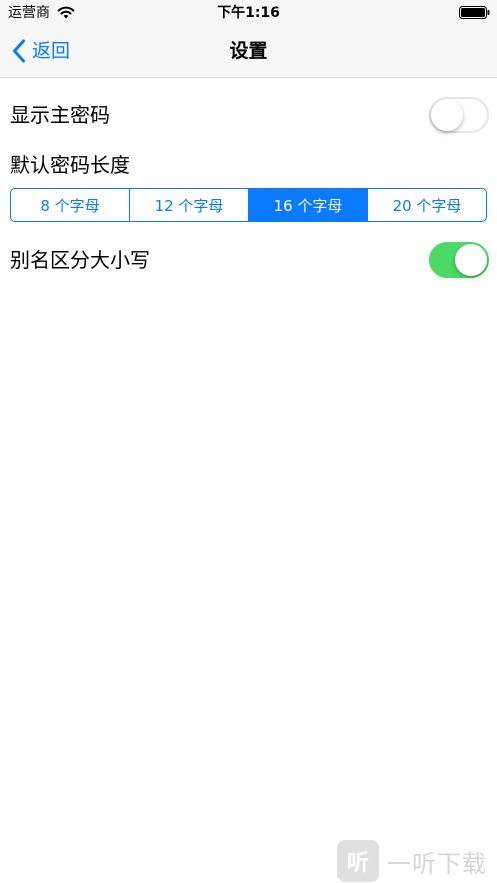 This screenshot has height=883, width=497. What do you see at coordinates (188, 205) in the screenshot?
I see `segment-12-letters: 12 个字母` at bounding box center [188, 205].